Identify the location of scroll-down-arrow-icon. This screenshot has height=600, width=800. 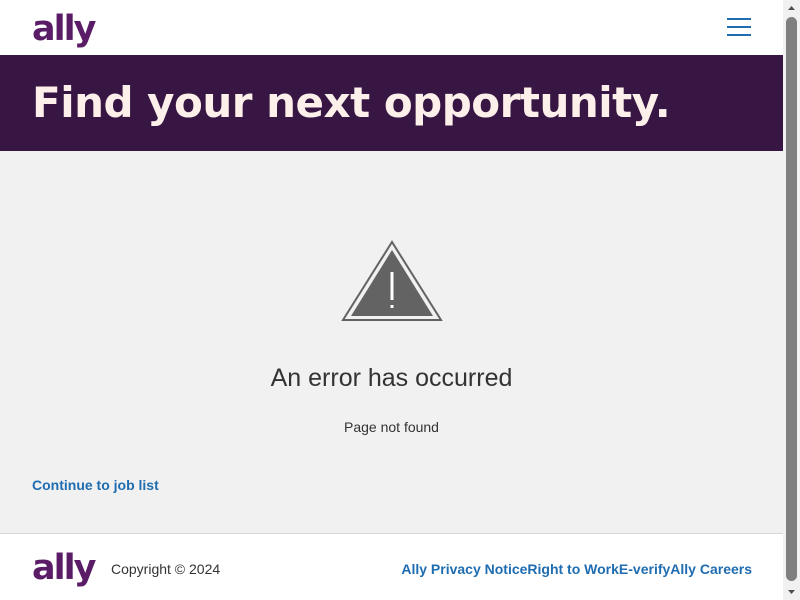
(791, 591).